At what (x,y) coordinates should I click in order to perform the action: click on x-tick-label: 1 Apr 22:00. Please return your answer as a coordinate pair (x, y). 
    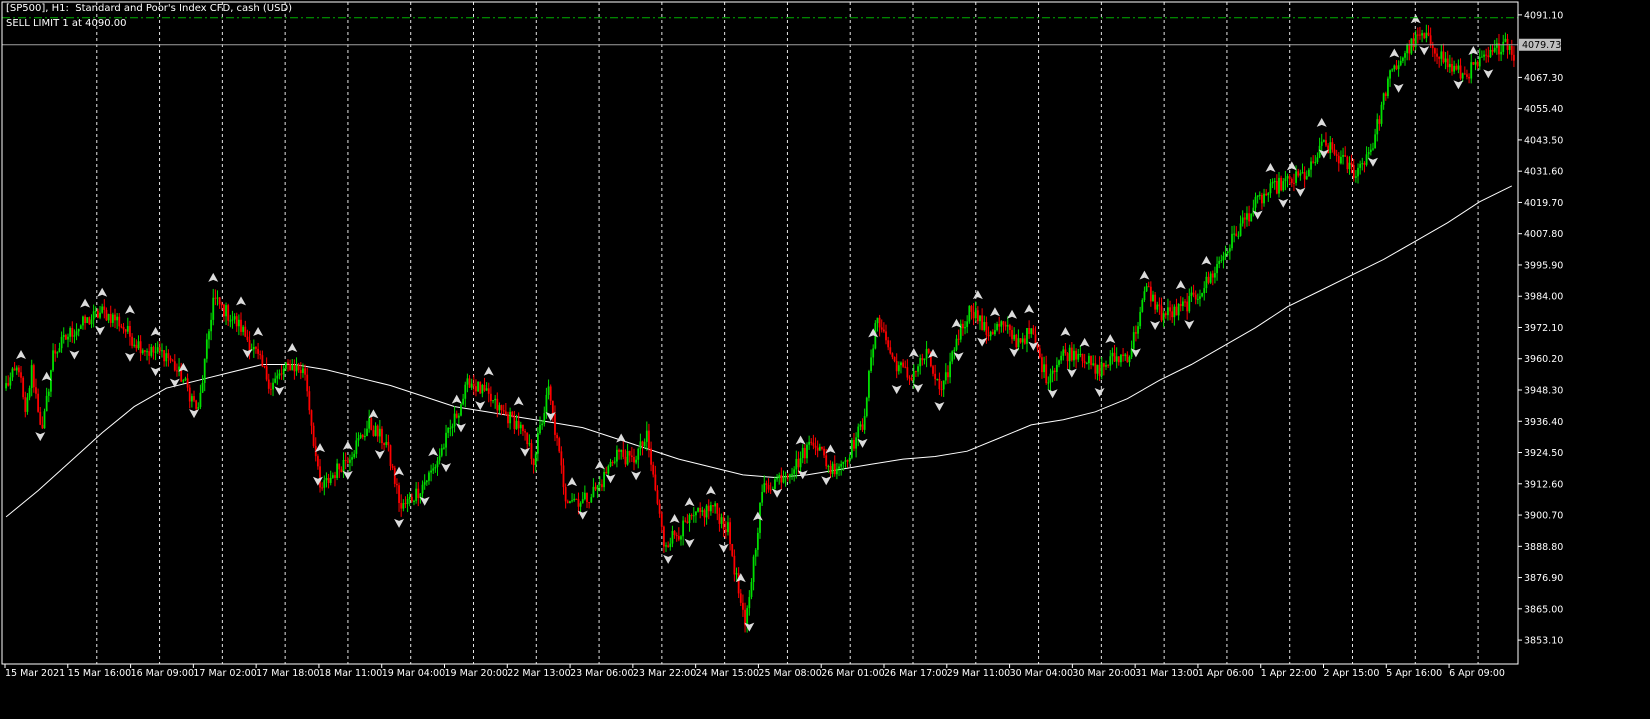
    Looking at the image, I should click on (1289, 673).